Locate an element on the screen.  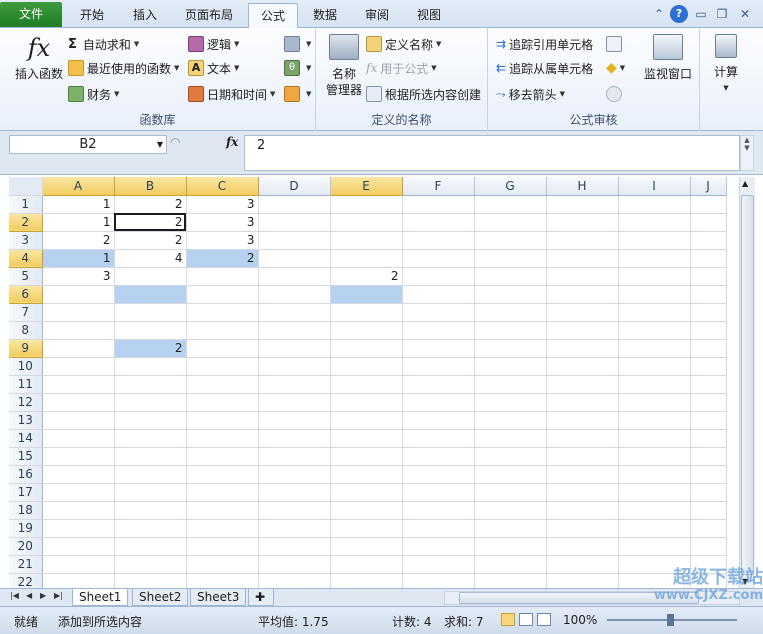
row-header-17: 17 is located at coordinates (26, 492).